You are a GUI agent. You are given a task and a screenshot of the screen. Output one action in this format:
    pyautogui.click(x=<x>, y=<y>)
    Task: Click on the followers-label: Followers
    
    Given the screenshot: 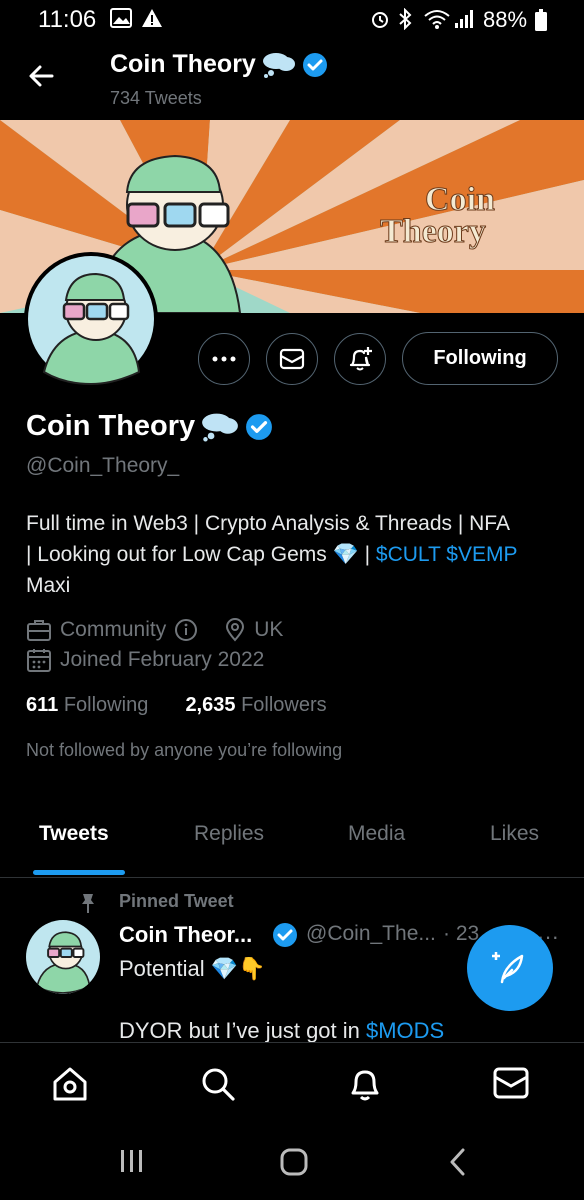 What is the action you would take?
    pyautogui.click(x=284, y=705)
    